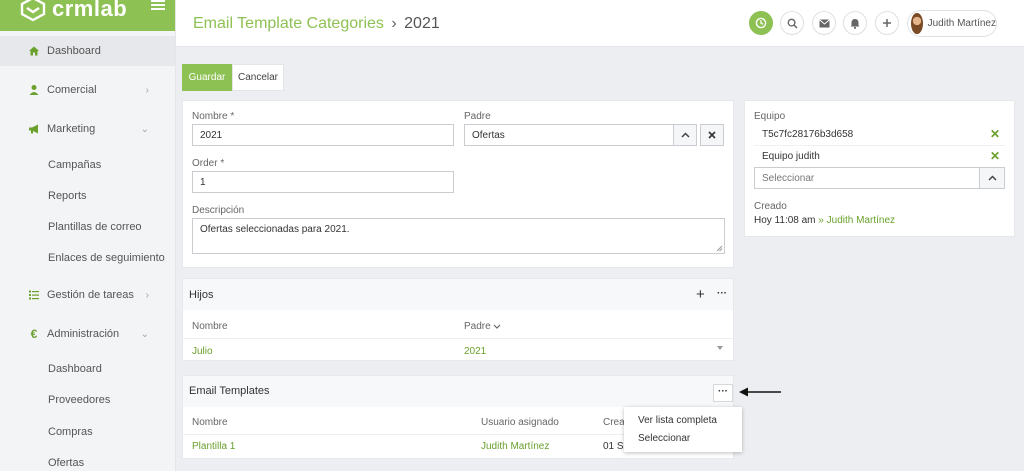 This screenshot has width=1024, height=471. Describe the element at coordinates (34, 129) in the screenshot. I see `megaphone-icon` at that location.